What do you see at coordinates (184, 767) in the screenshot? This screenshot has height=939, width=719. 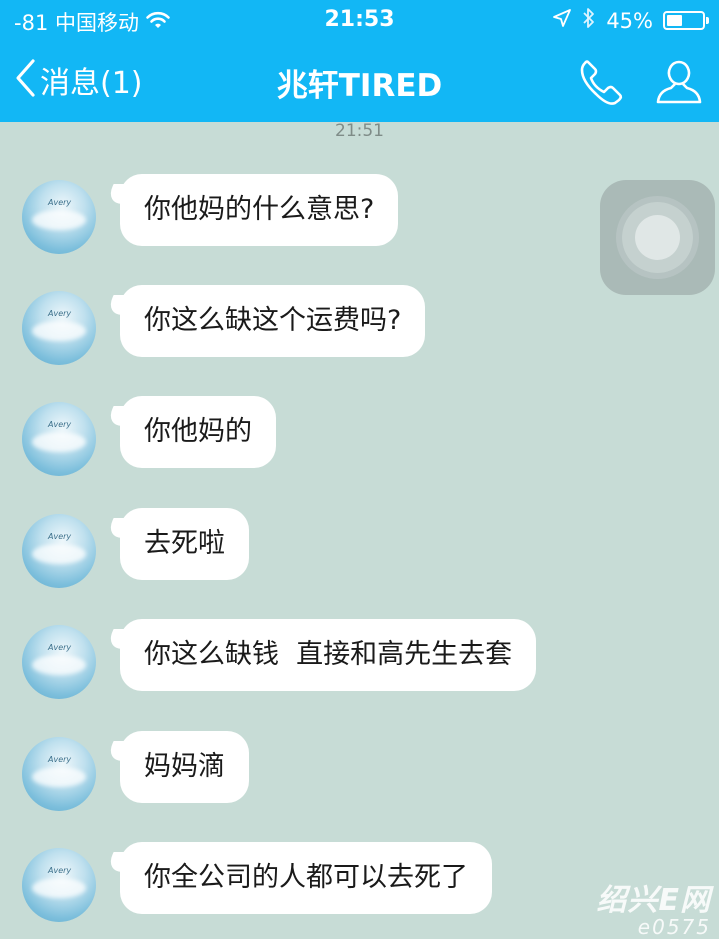 I see `message-bubble: 妈妈滴` at bounding box center [184, 767].